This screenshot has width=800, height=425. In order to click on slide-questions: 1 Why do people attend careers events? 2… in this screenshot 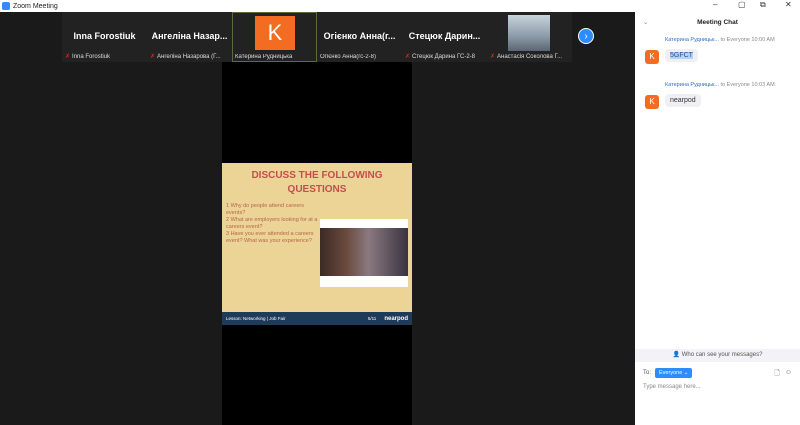, I will do `click(273, 224)`.